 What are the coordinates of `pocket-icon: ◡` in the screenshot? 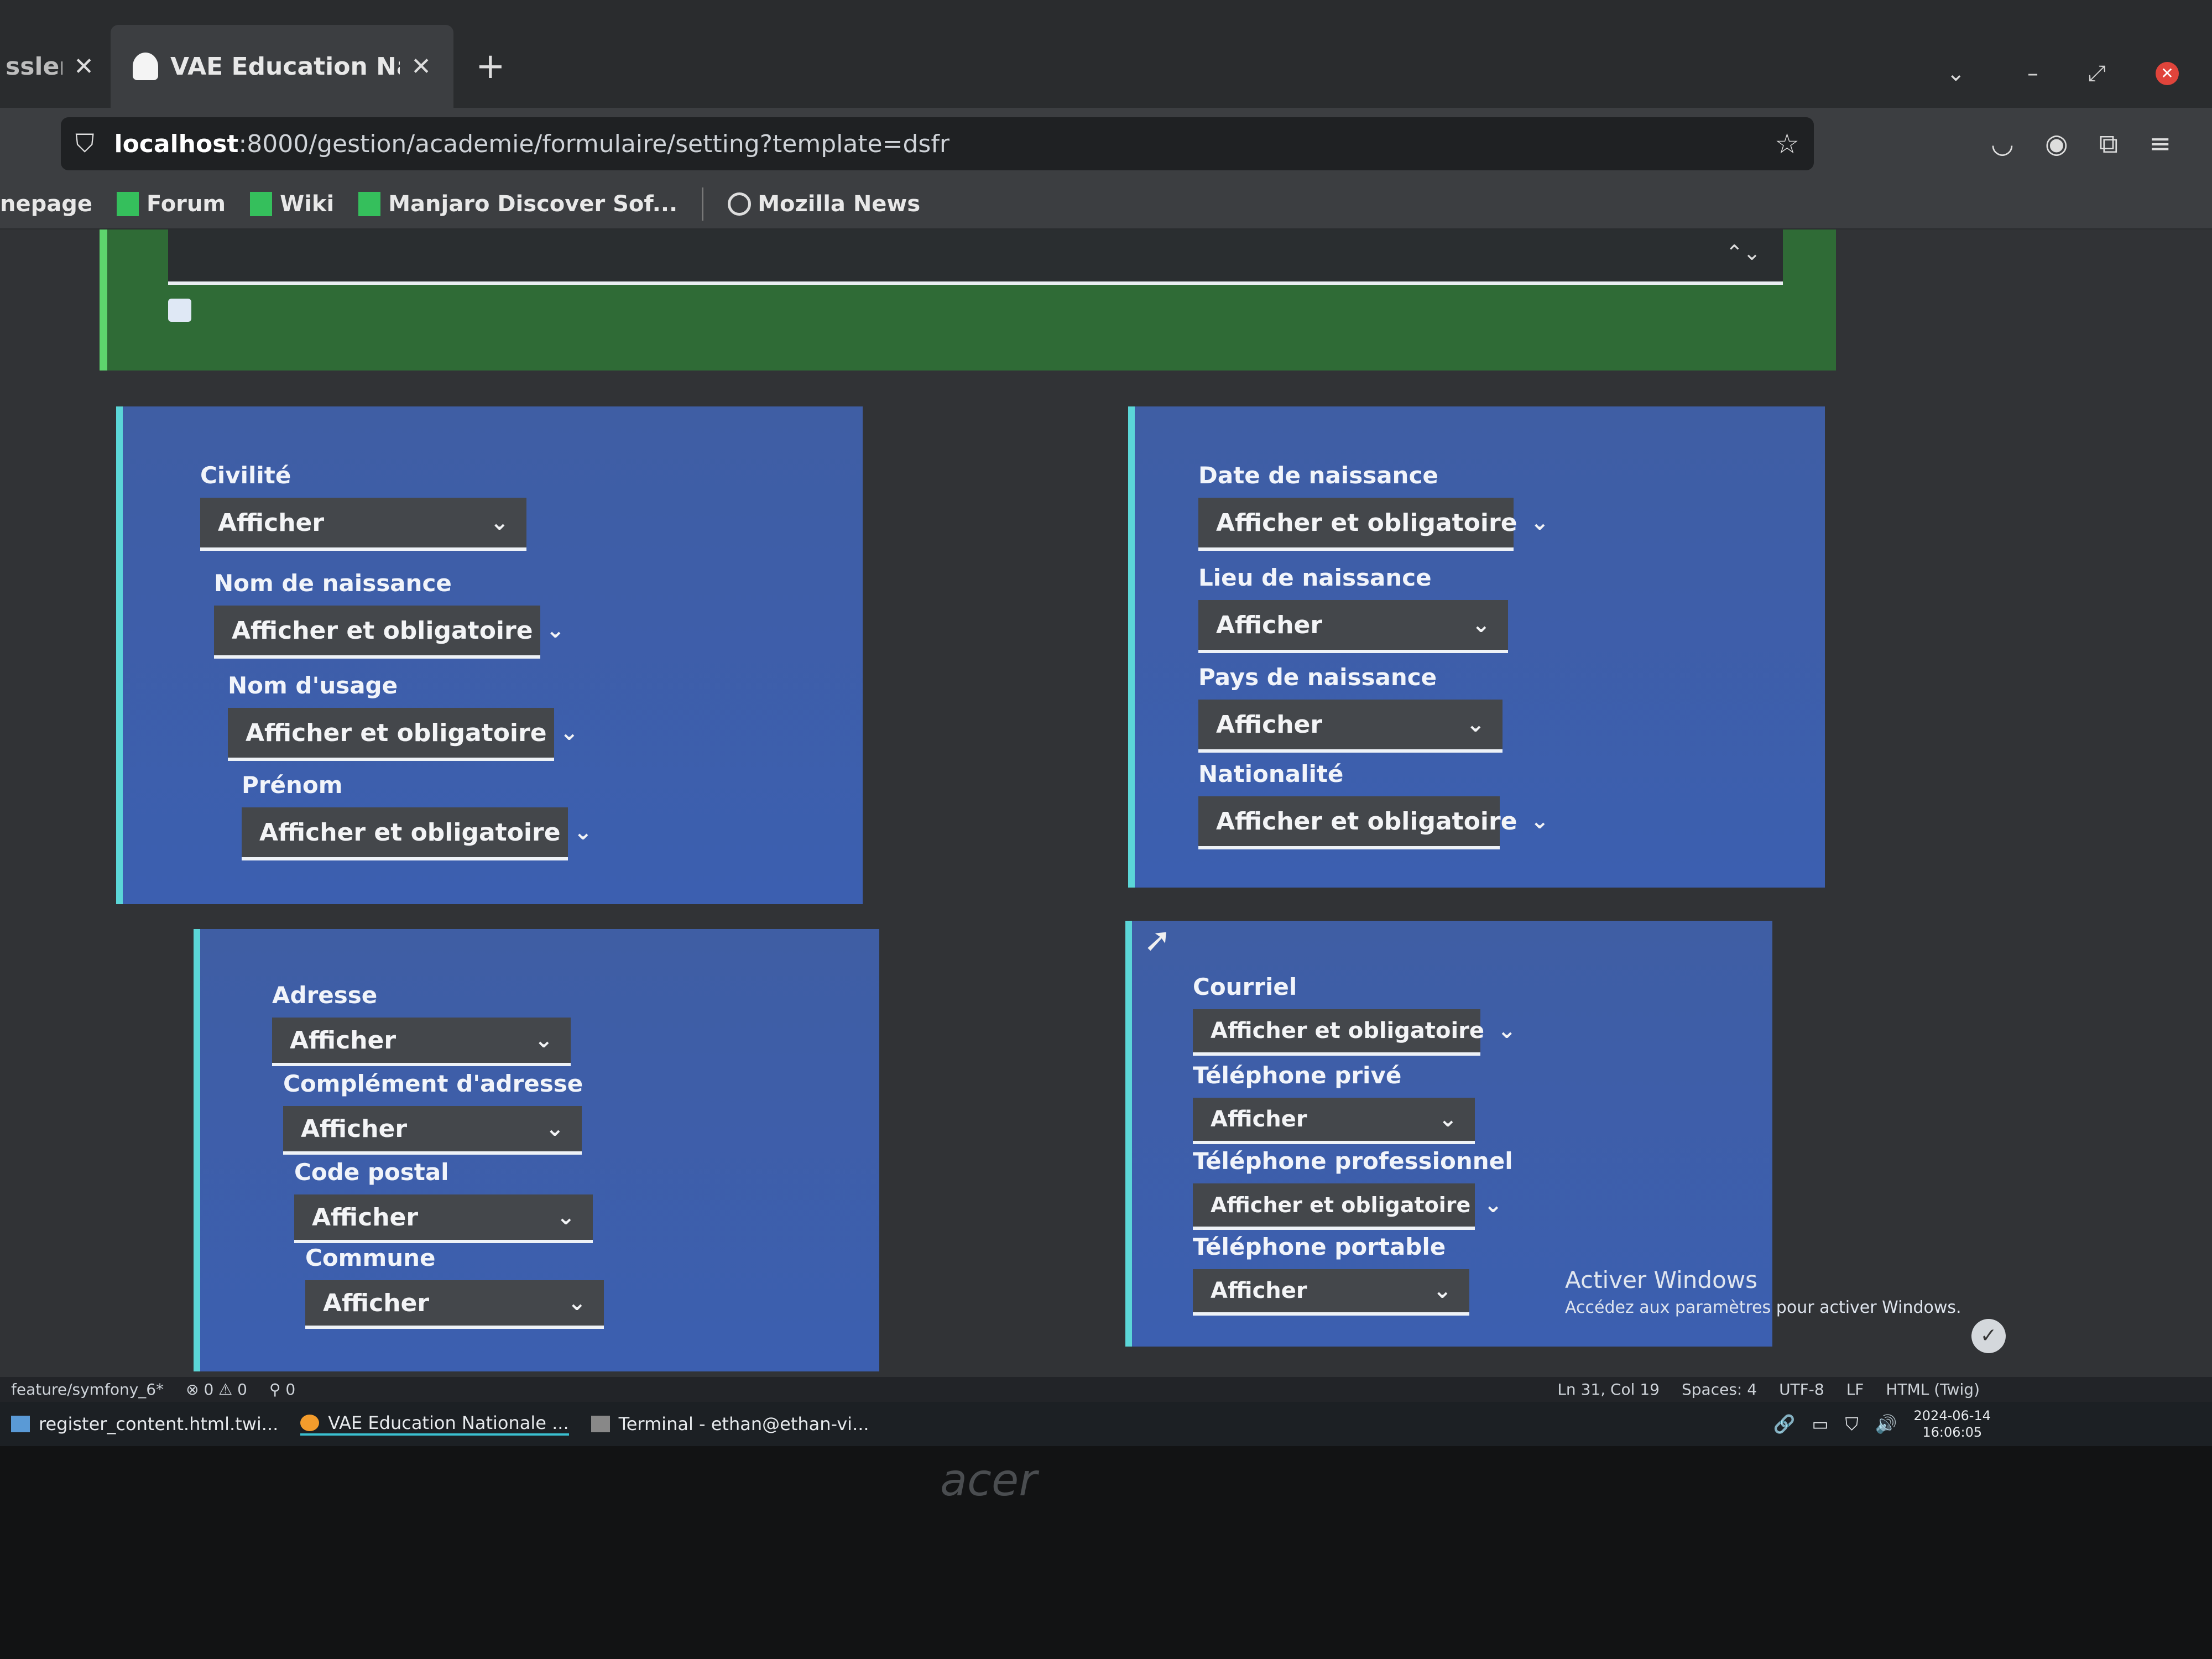 It's located at (2003, 144).